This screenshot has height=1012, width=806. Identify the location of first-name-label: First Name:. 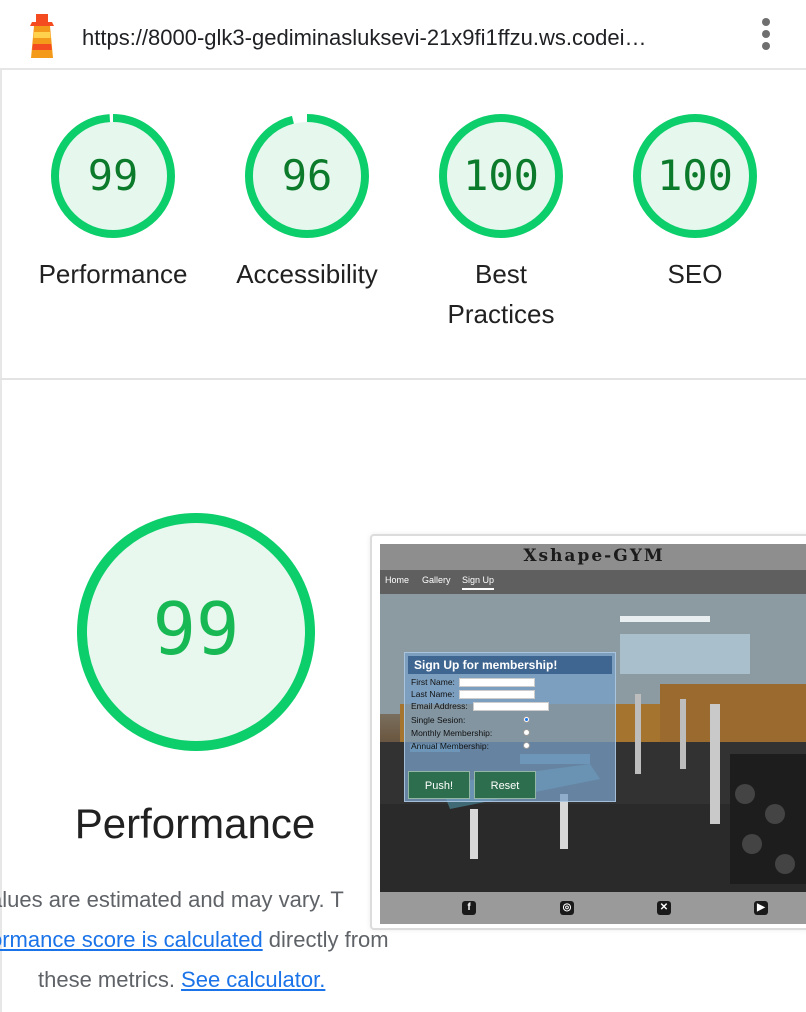
(433, 682).